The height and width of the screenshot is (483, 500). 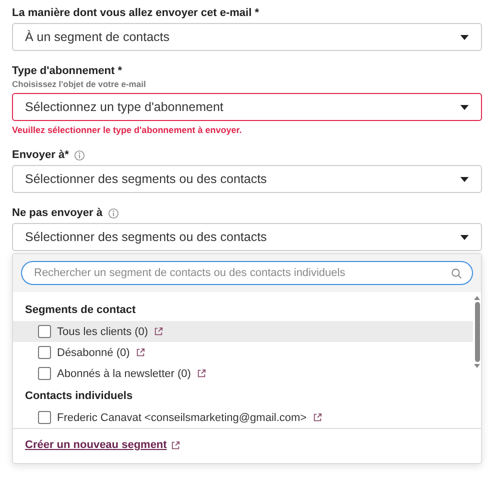 What do you see at coordinates (456, 273) in the screenshot?
I see `search-icon` at bounding box center [456, 273].